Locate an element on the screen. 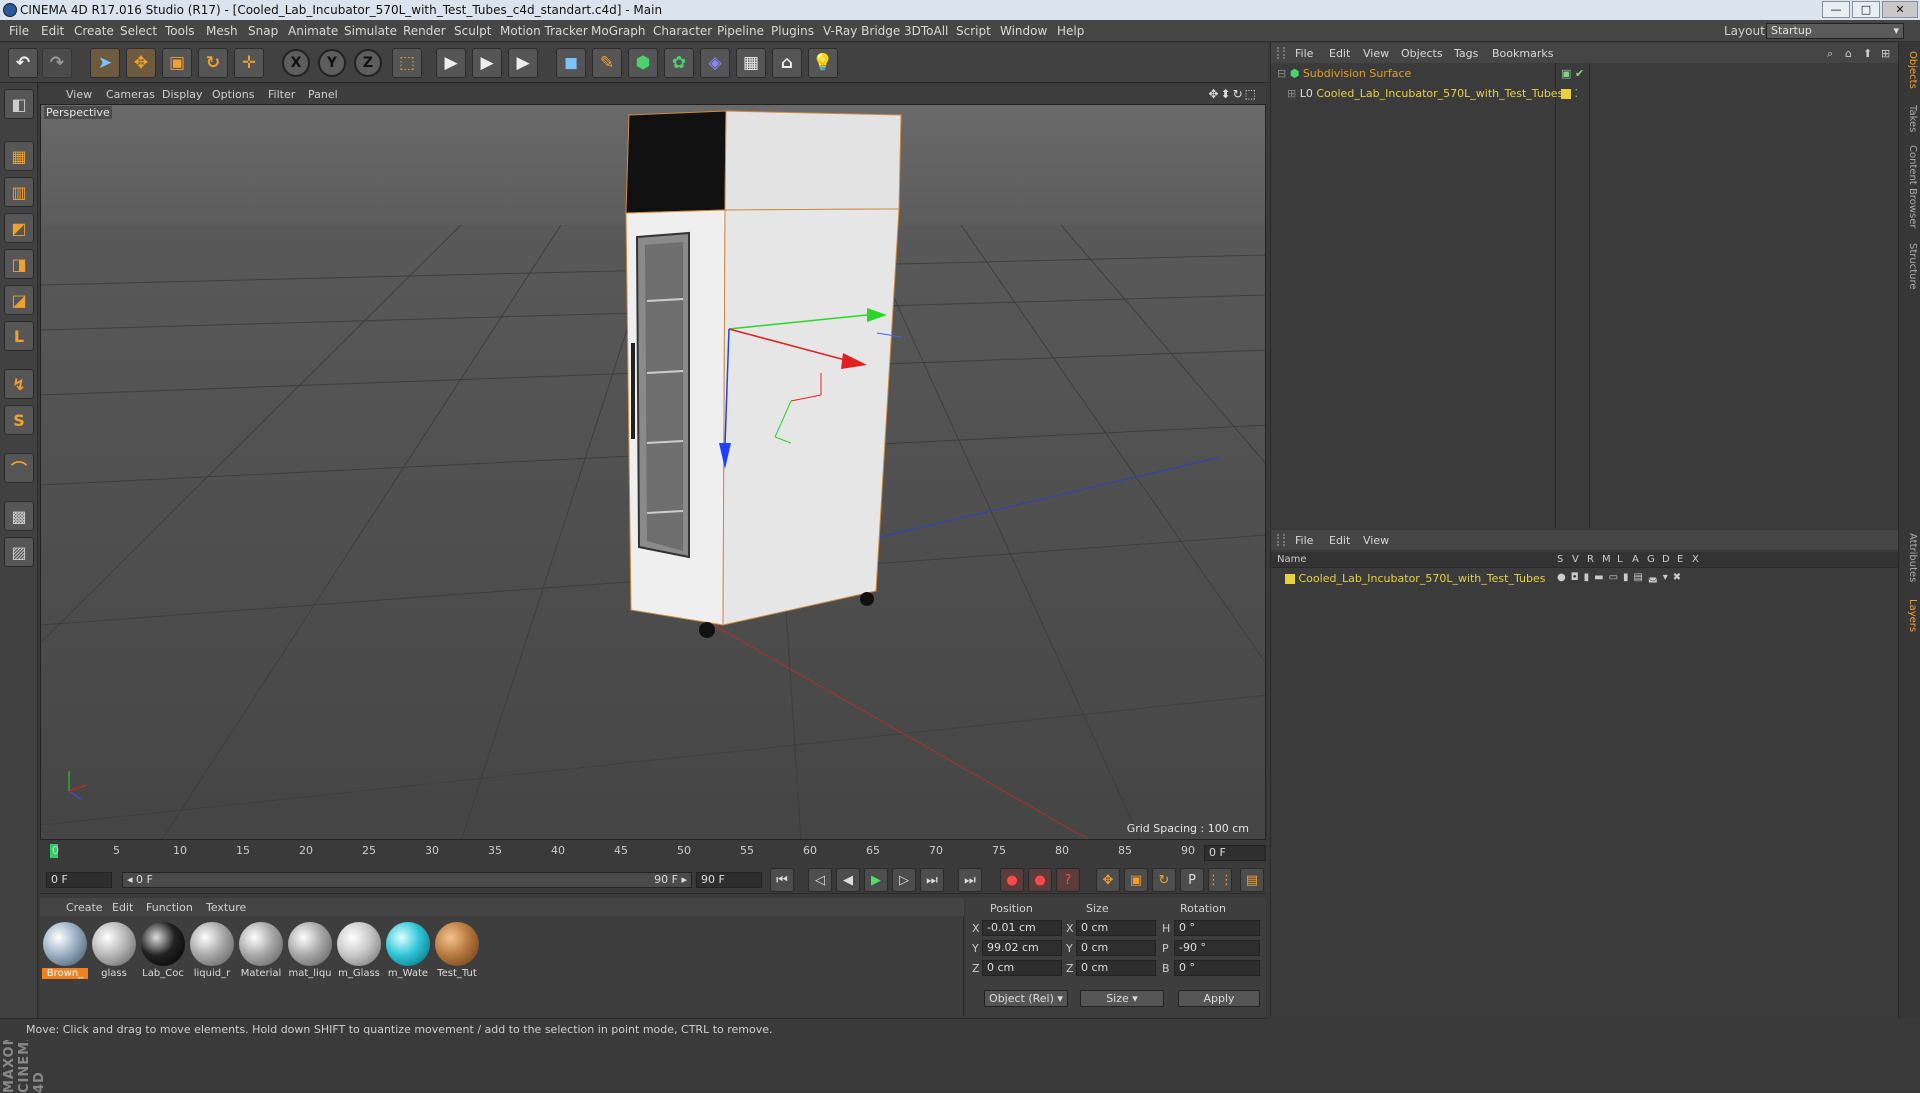  light-button: 💡 is located at coordinates (823, 63).